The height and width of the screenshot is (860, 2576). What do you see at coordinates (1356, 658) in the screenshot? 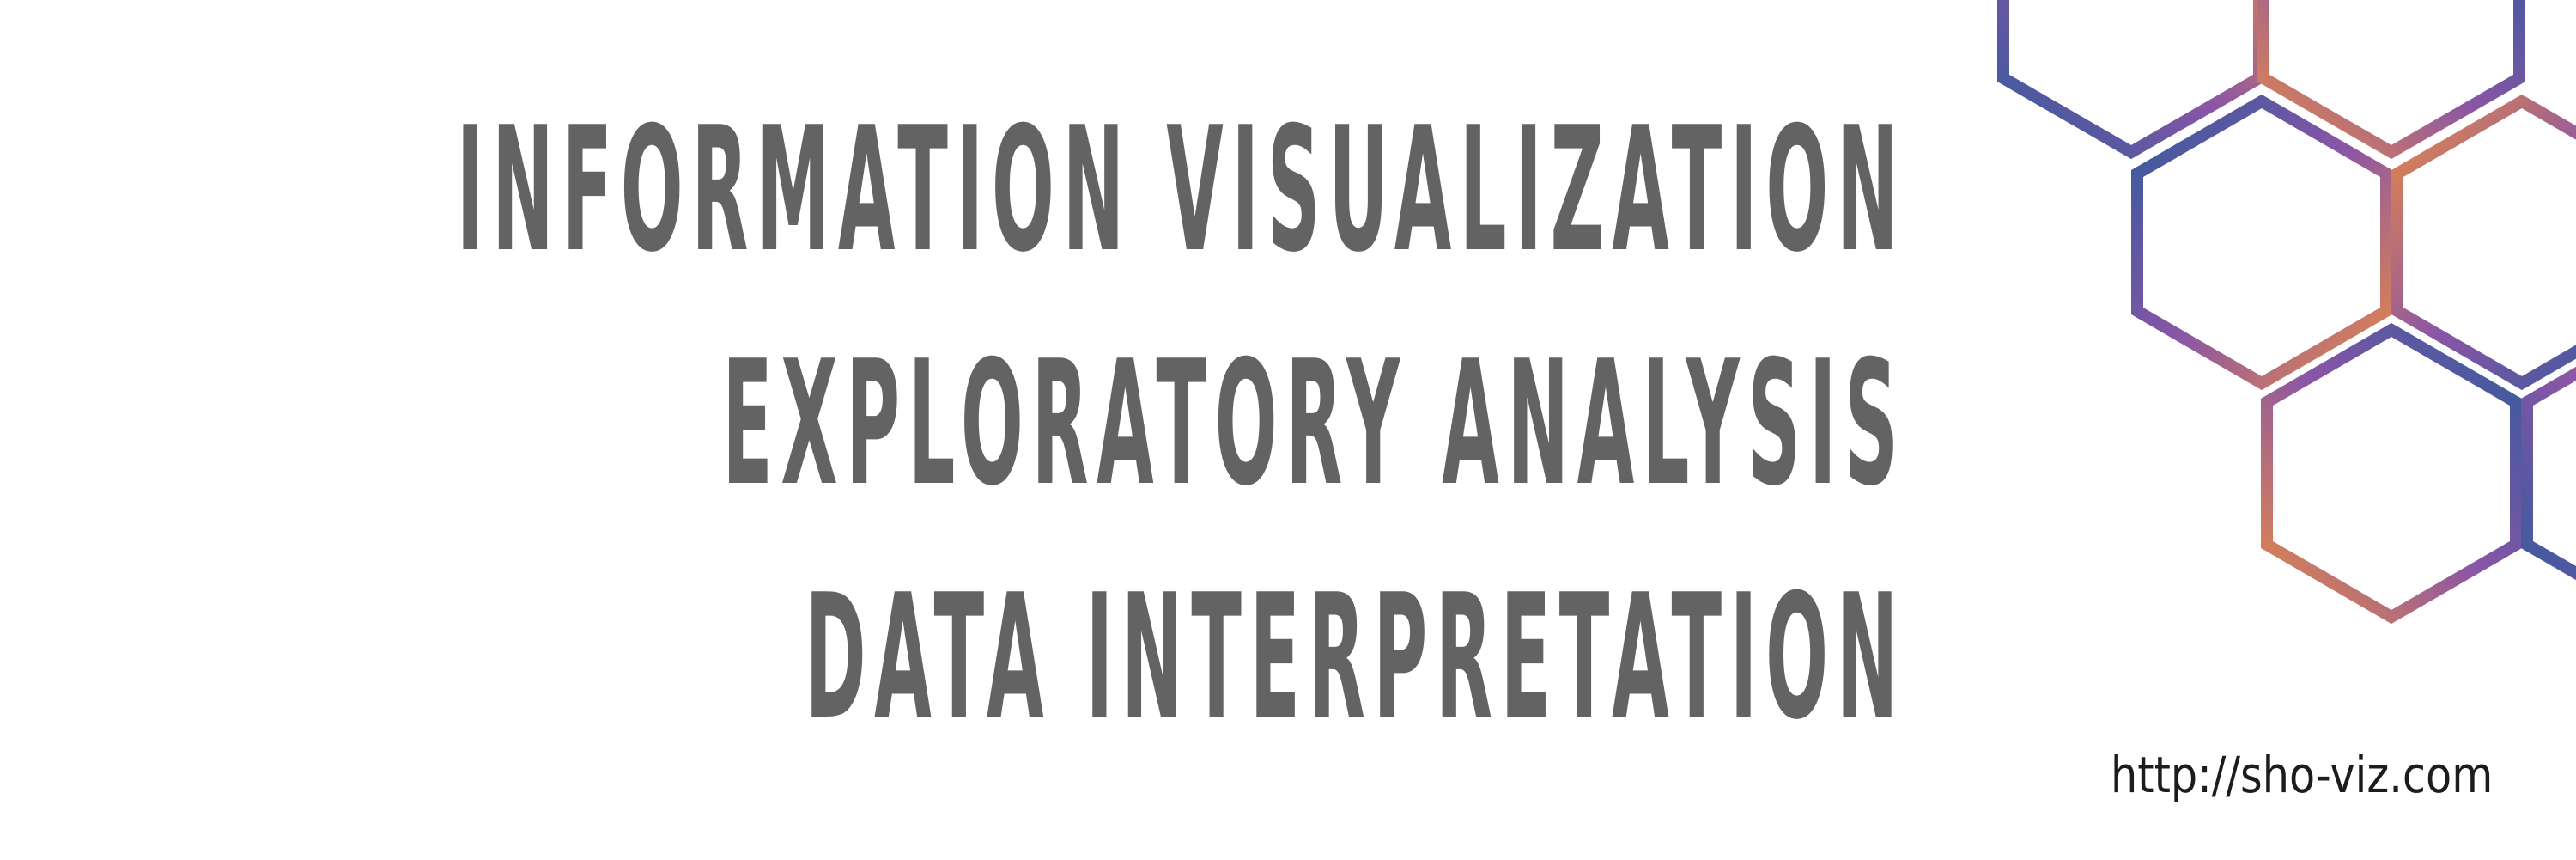
I see `headline-data-interpretation: DATA INTERPRETATION` at bounding box center [1356, 658].